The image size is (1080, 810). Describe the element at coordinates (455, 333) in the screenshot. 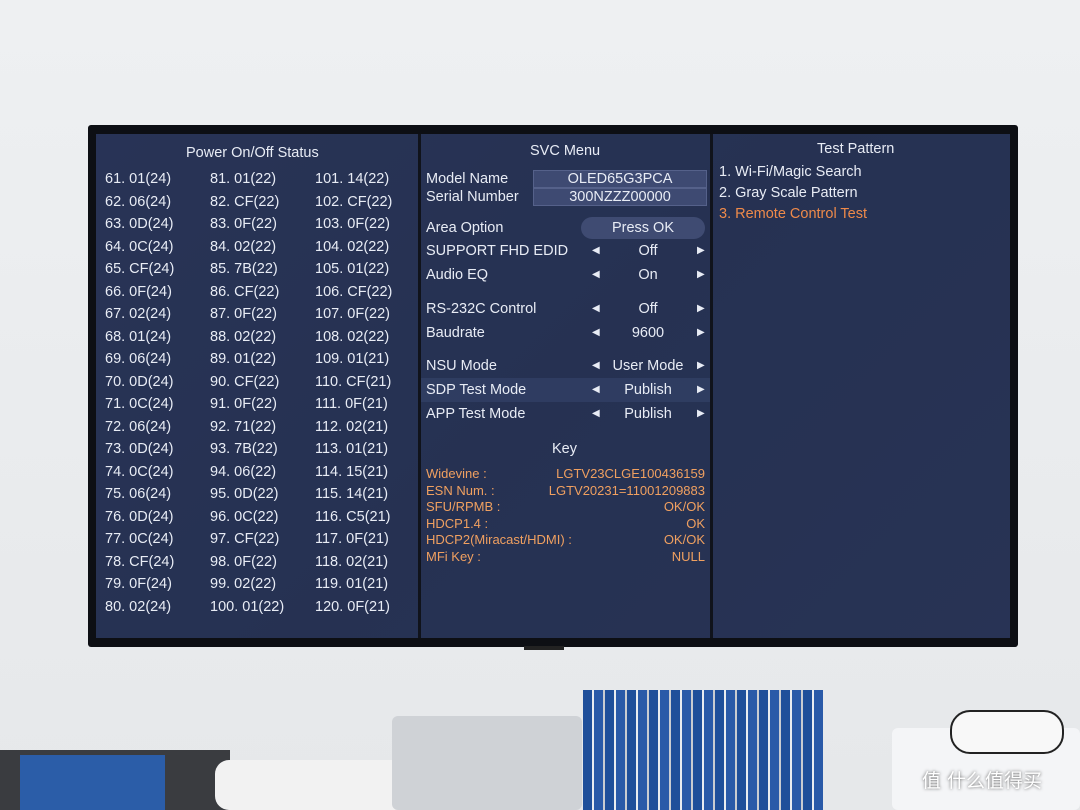

I see `setting-label: Baudrate` at that location.